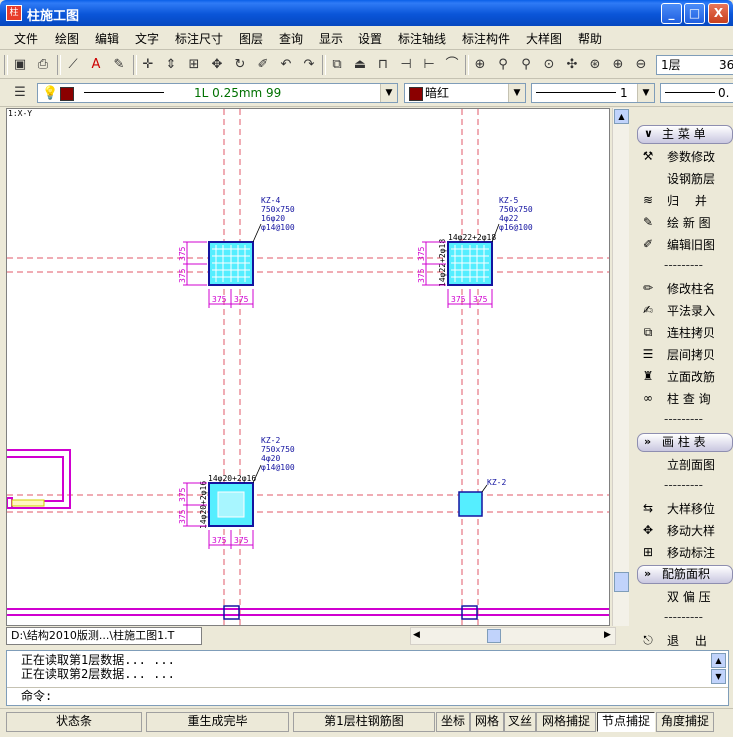 The height and width of the screenshot is (737, 733). Describe the element at coordinates (199, 38) in the screenshot. I see `menu-dimension: 标注尺寸` at that location.